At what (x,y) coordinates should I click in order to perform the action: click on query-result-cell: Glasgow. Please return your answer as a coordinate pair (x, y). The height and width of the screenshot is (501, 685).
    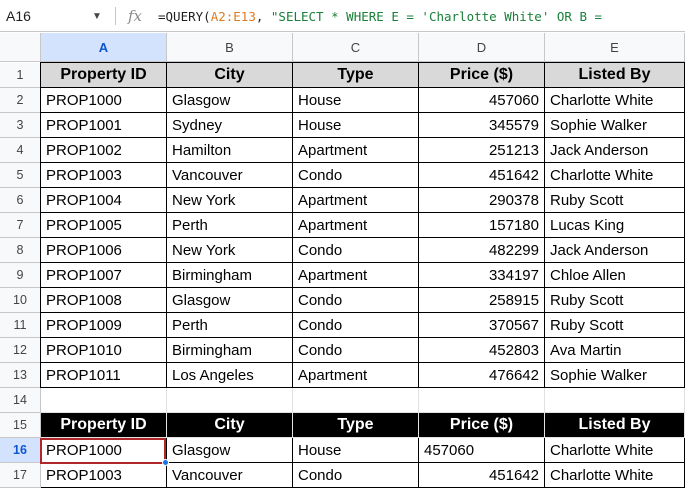
    Looking at the image, I should click on (230, 450).